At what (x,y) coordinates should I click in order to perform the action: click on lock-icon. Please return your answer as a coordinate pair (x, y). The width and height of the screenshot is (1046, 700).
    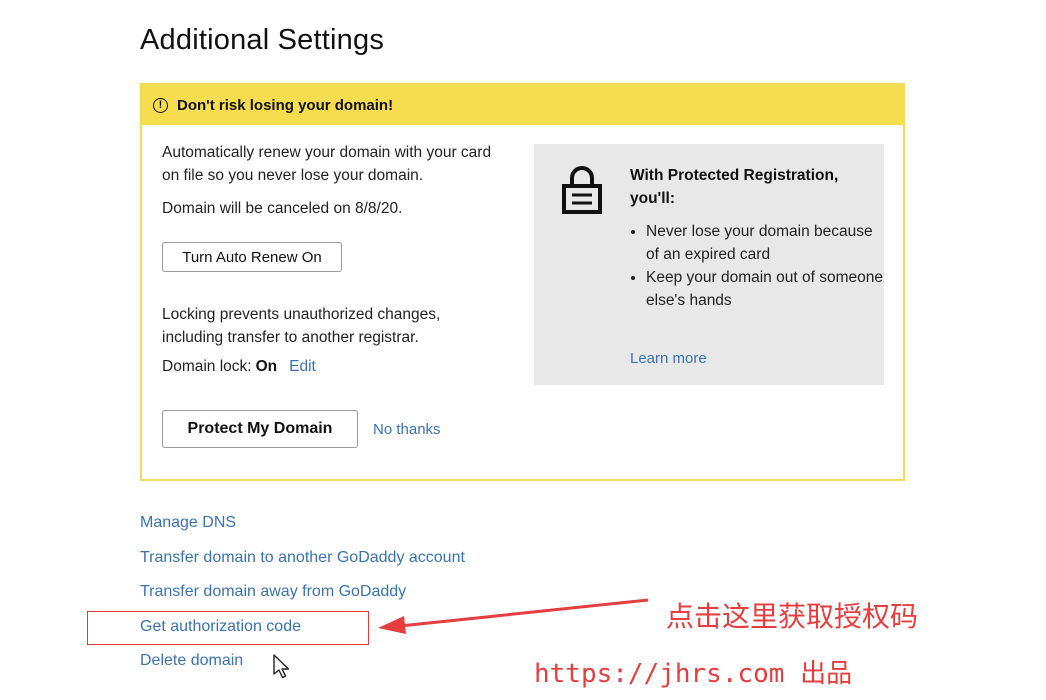
    Looking at the image, I should click on (582, 190).